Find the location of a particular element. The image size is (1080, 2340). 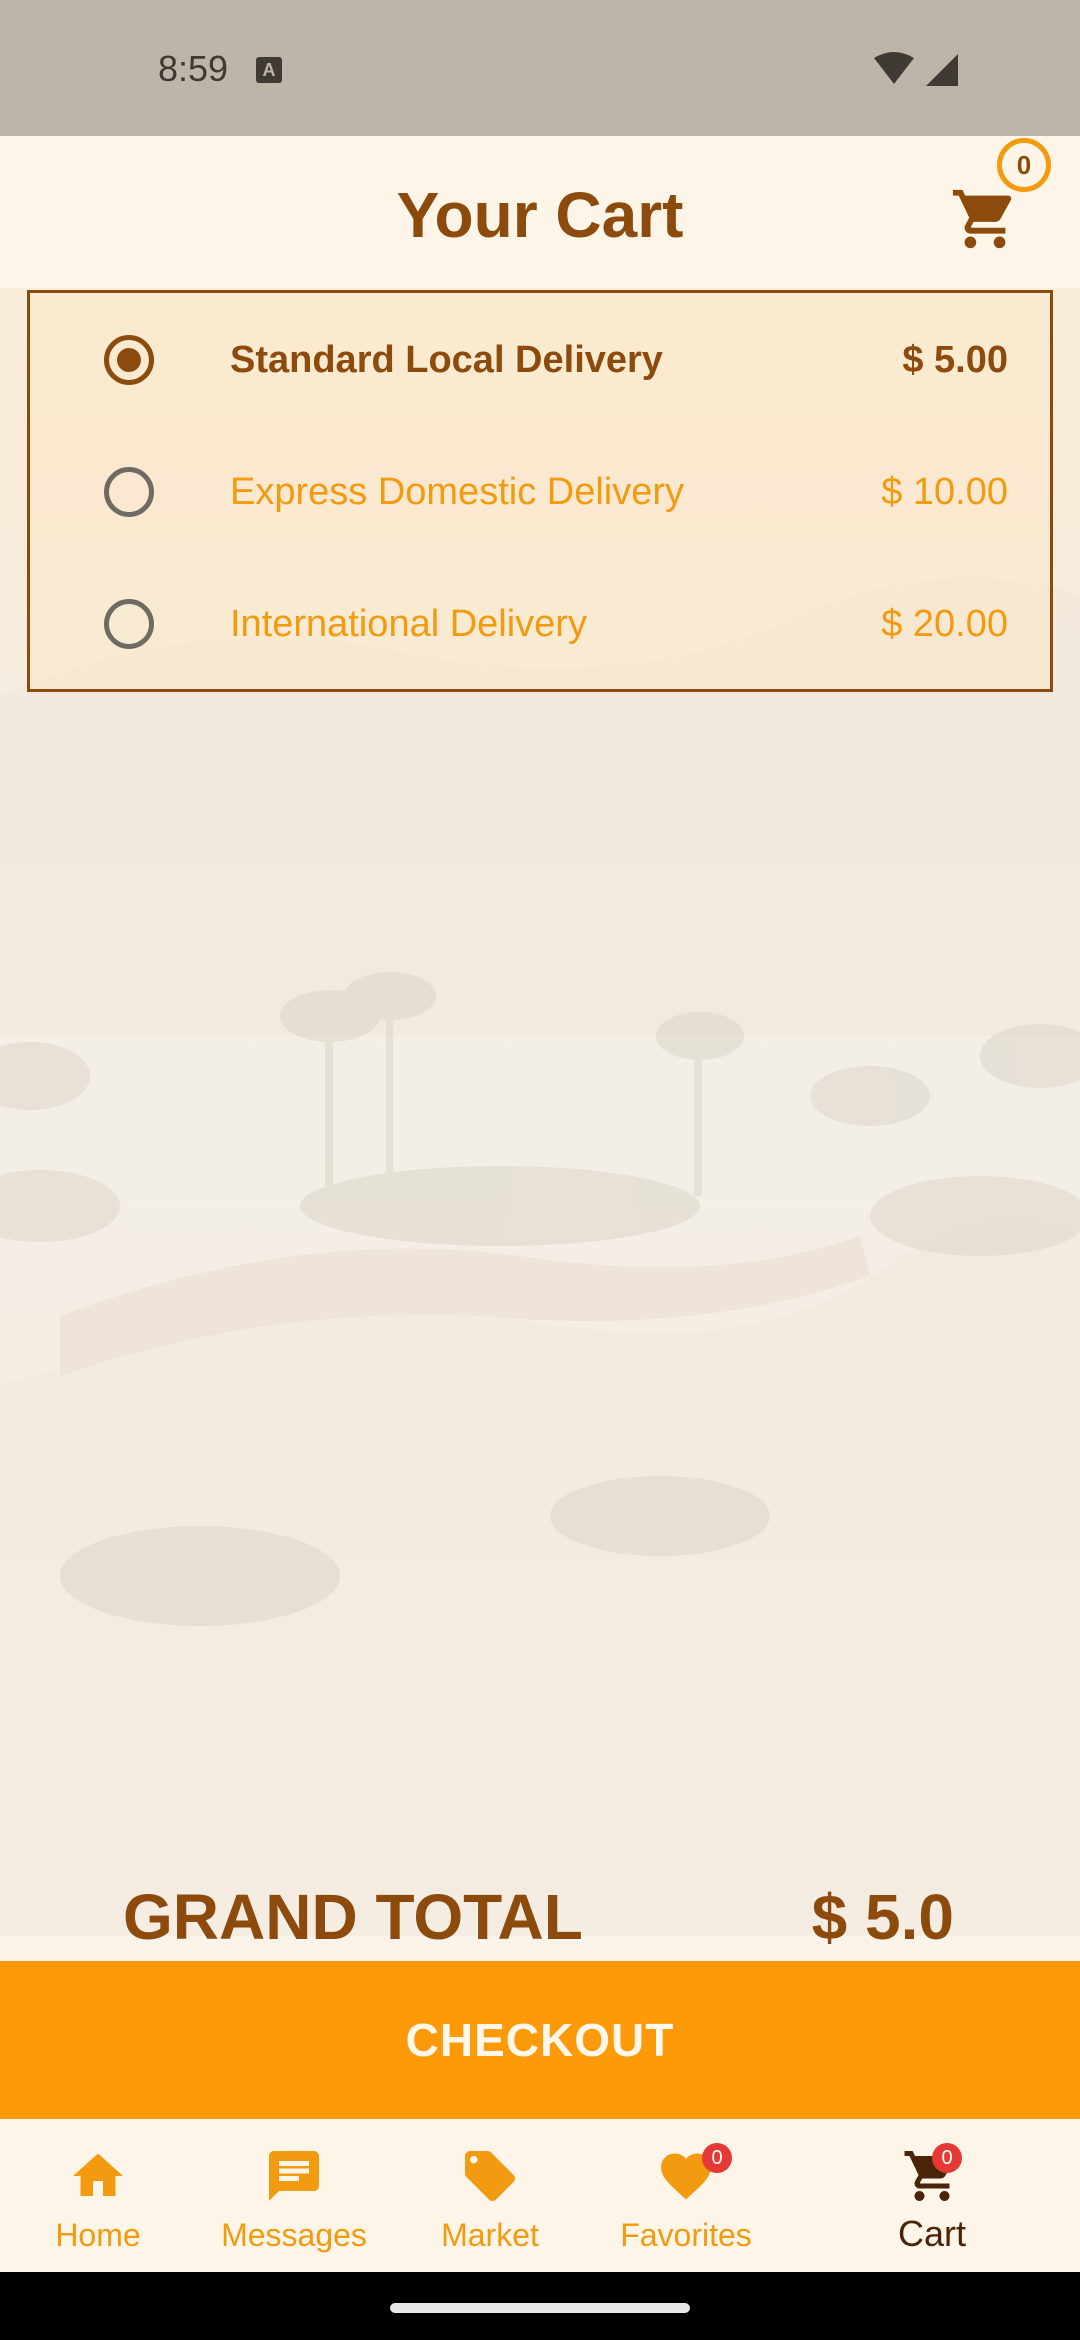

nav-label-messages: Messages is located at coordinates (294, 2235).